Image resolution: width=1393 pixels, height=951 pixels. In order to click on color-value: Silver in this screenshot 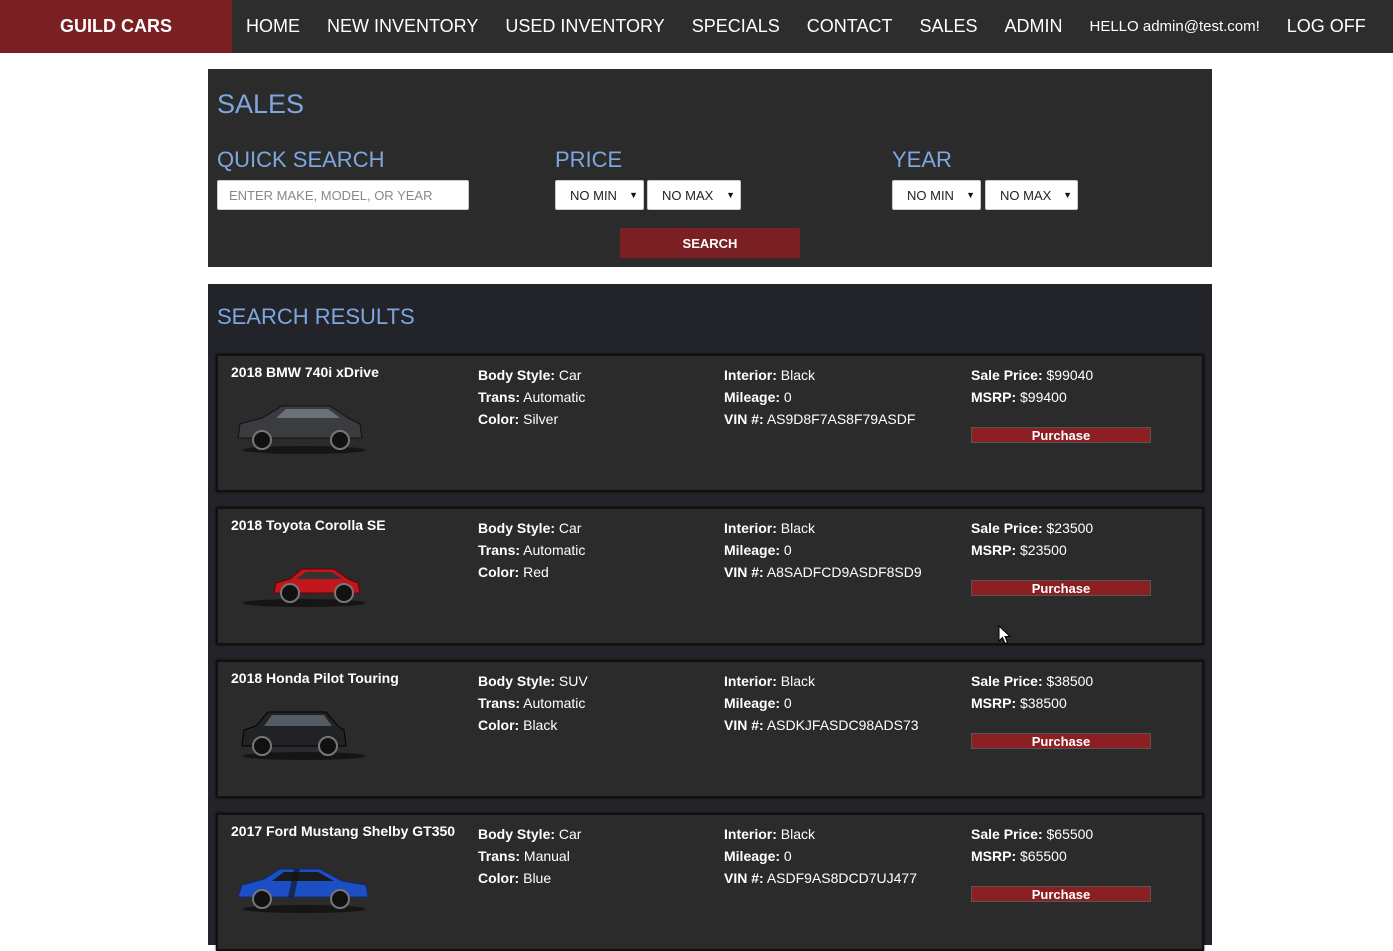, I will do `click(541, 419)`.